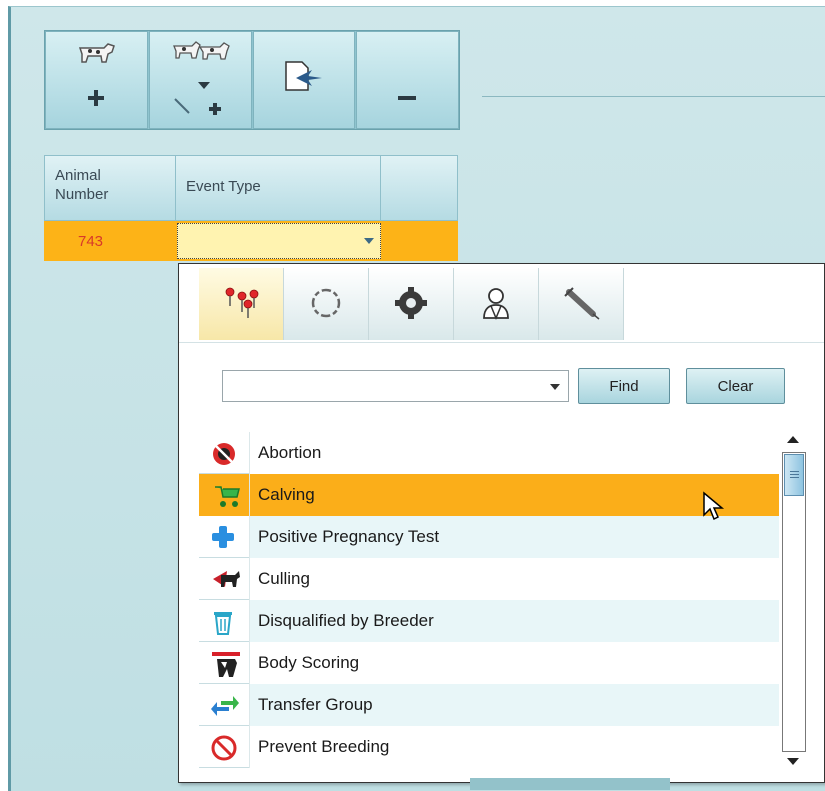 This screenshot has width=825, height=791. I want to click on list-item: Prevent Breeding, so click(489, 747).